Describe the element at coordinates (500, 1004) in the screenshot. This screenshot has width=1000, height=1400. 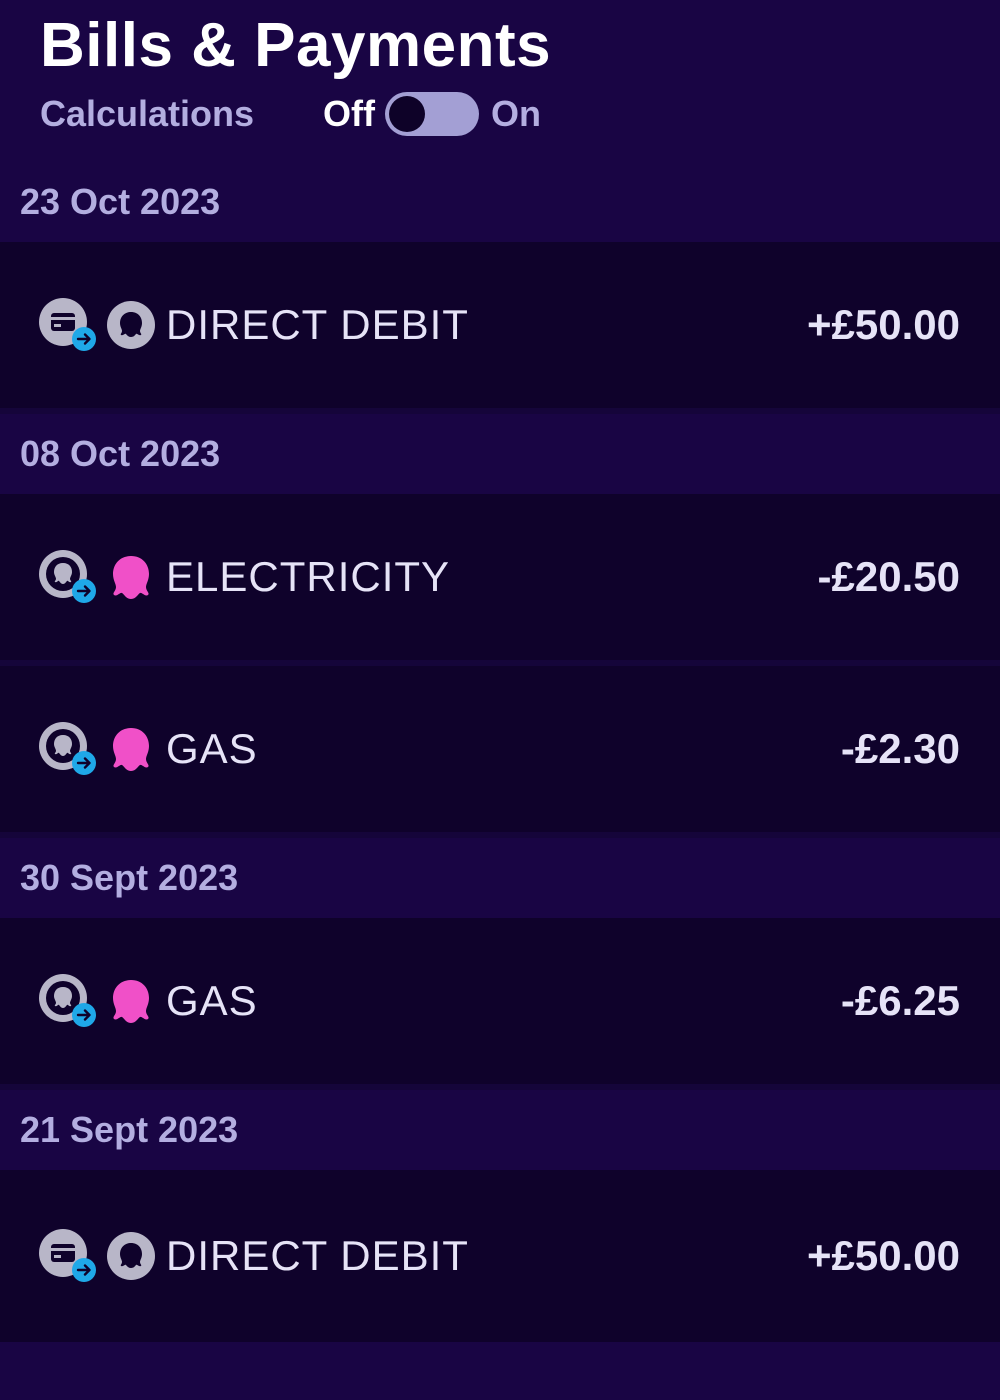
I see `transaction-row: GAS -£6.25` at that location.